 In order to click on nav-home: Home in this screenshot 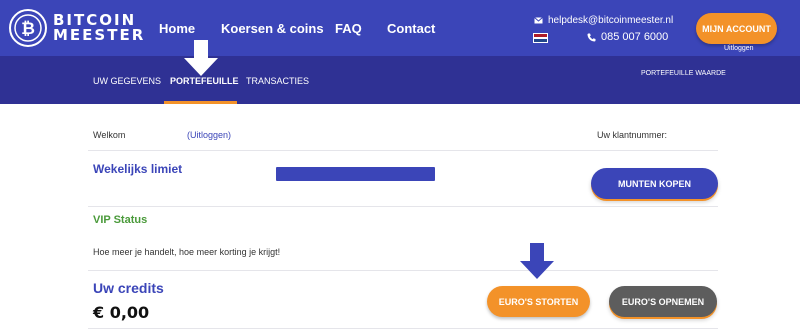, I will do `click(177, 28)`.